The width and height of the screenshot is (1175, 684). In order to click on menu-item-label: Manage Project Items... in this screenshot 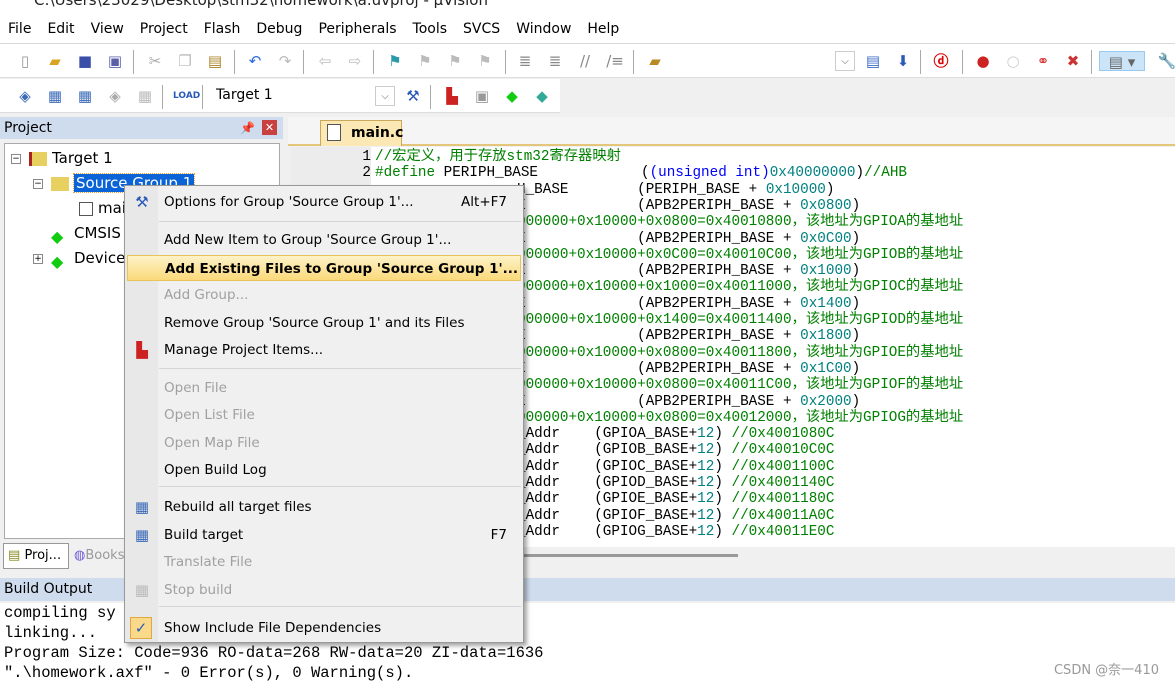, I will do `click(244, 350)`.